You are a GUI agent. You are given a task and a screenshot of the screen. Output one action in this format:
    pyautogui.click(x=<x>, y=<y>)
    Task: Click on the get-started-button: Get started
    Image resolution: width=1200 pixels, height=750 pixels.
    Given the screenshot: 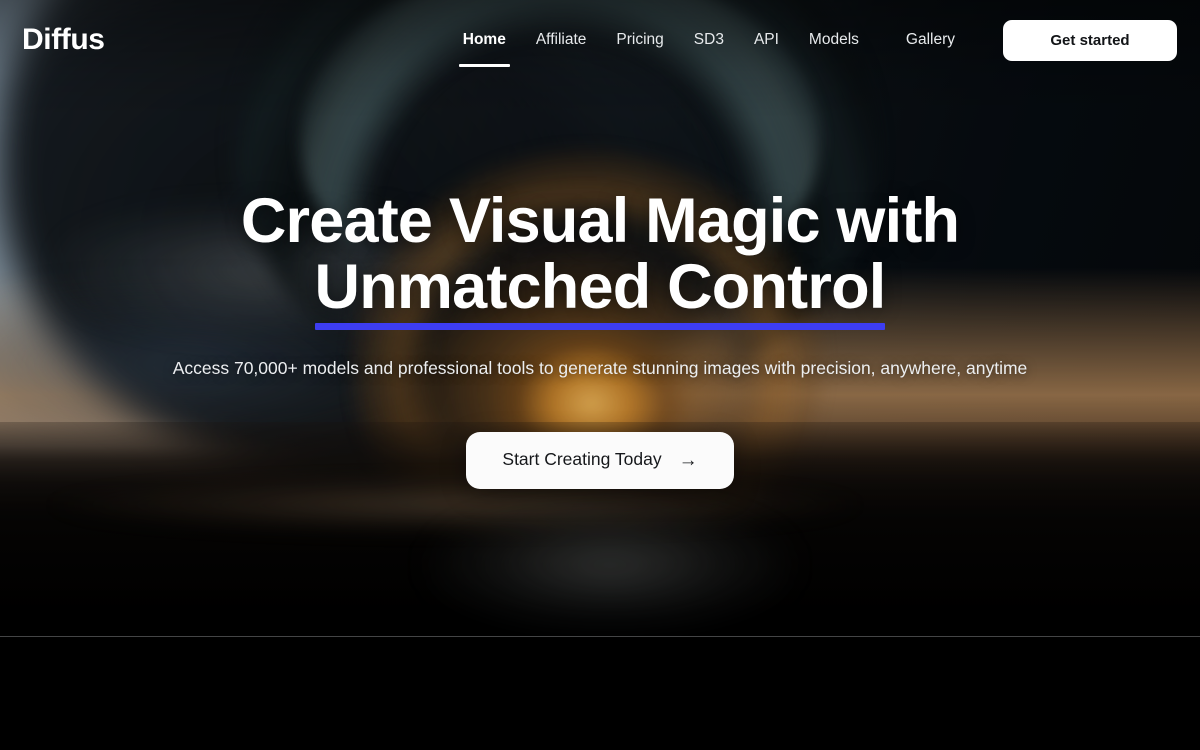 What is the action you would take?
    pyautogui.click(x=1090, y=40)
    